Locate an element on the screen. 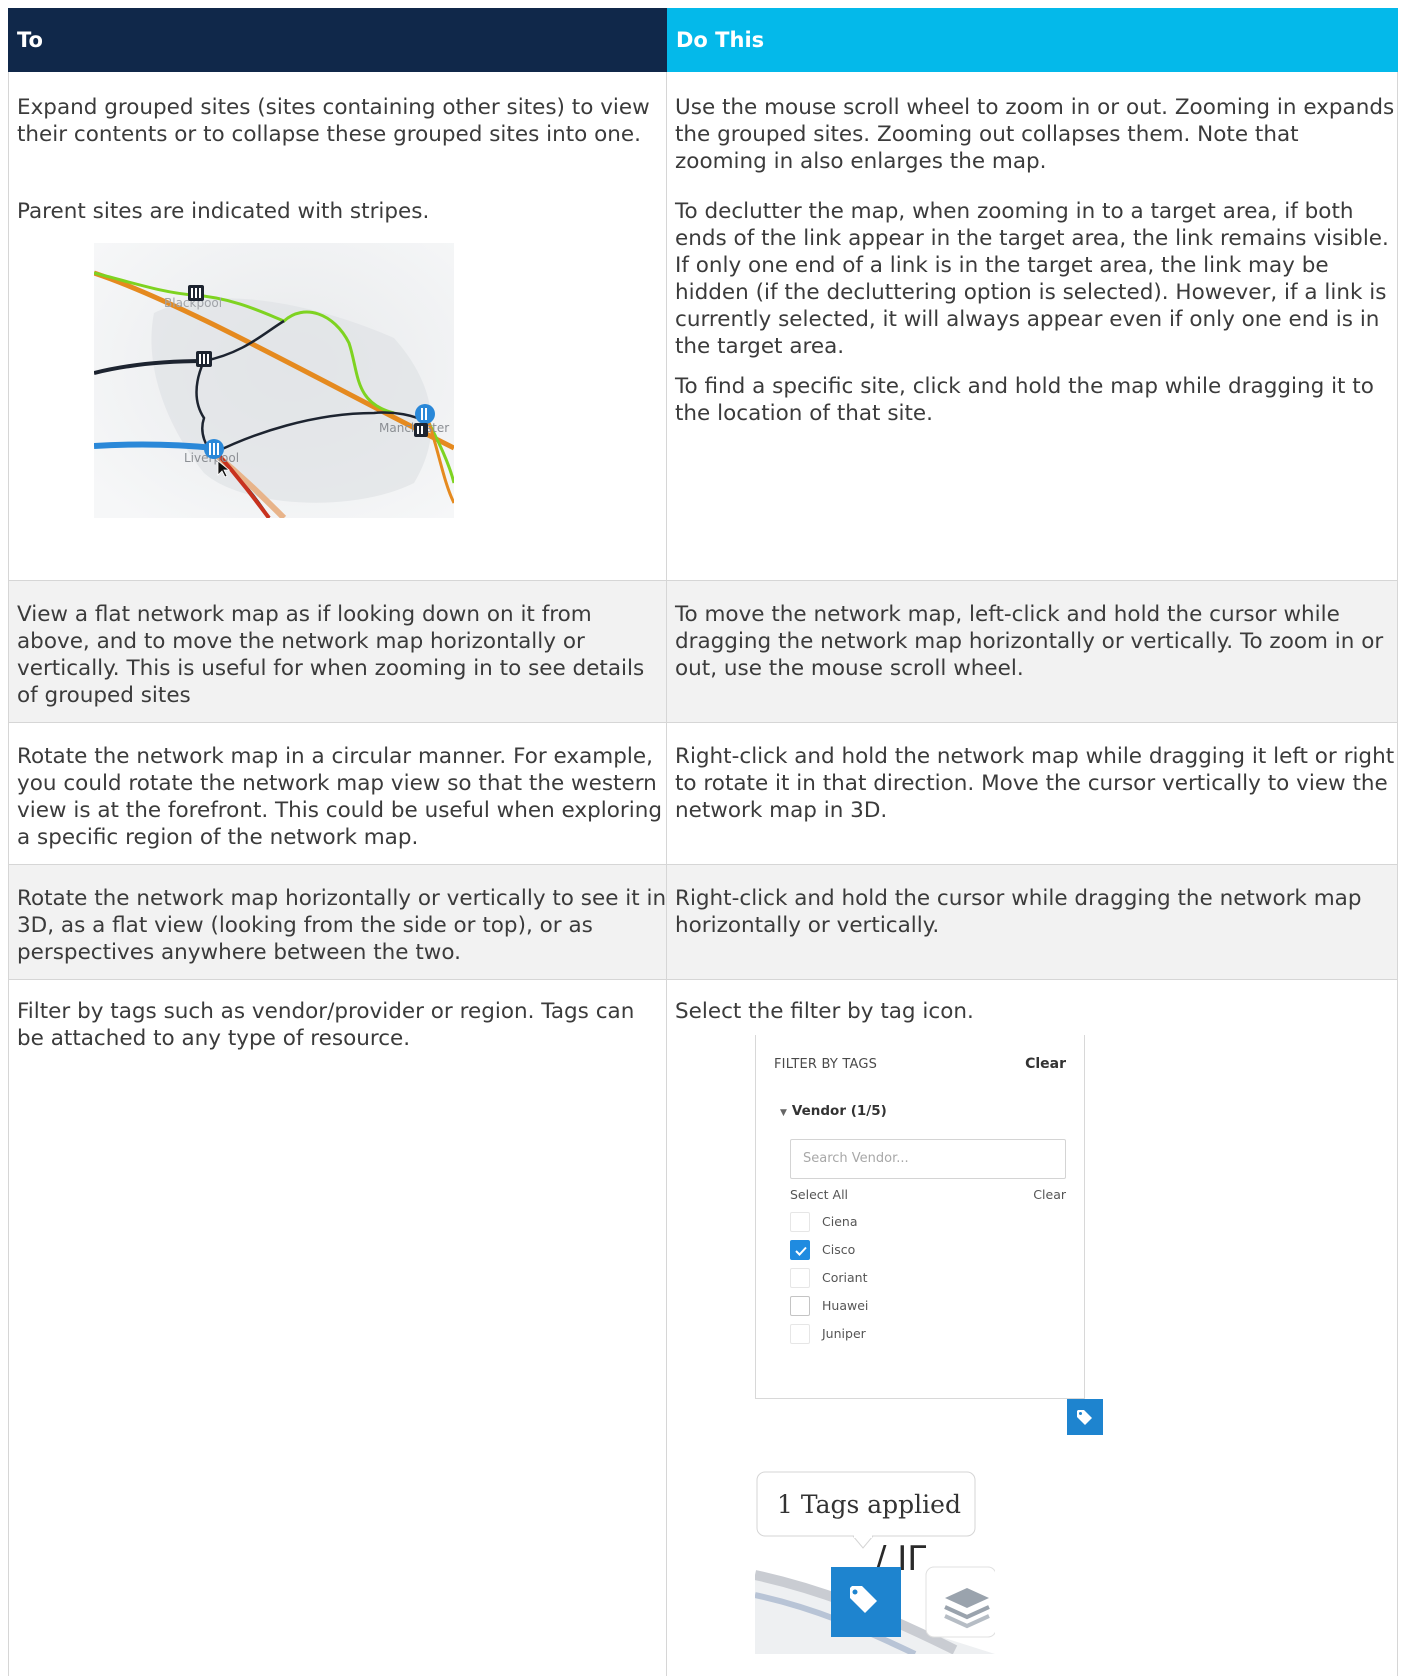 The width and height of the screenshot is (1404, 1676). clear-vendor-link: Clear is located at coordinates (1049, 1194).